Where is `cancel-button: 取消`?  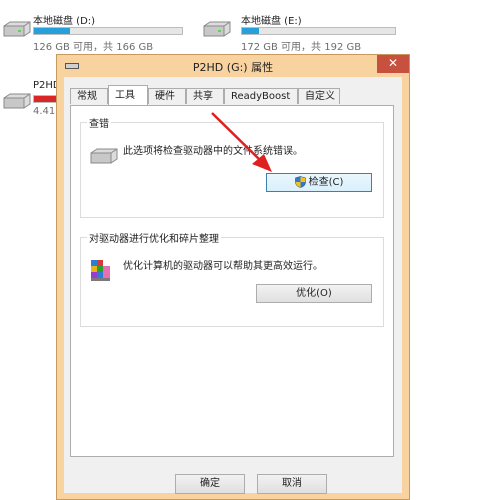
cancel-button: 取消 is located at coordinates (292, 484).